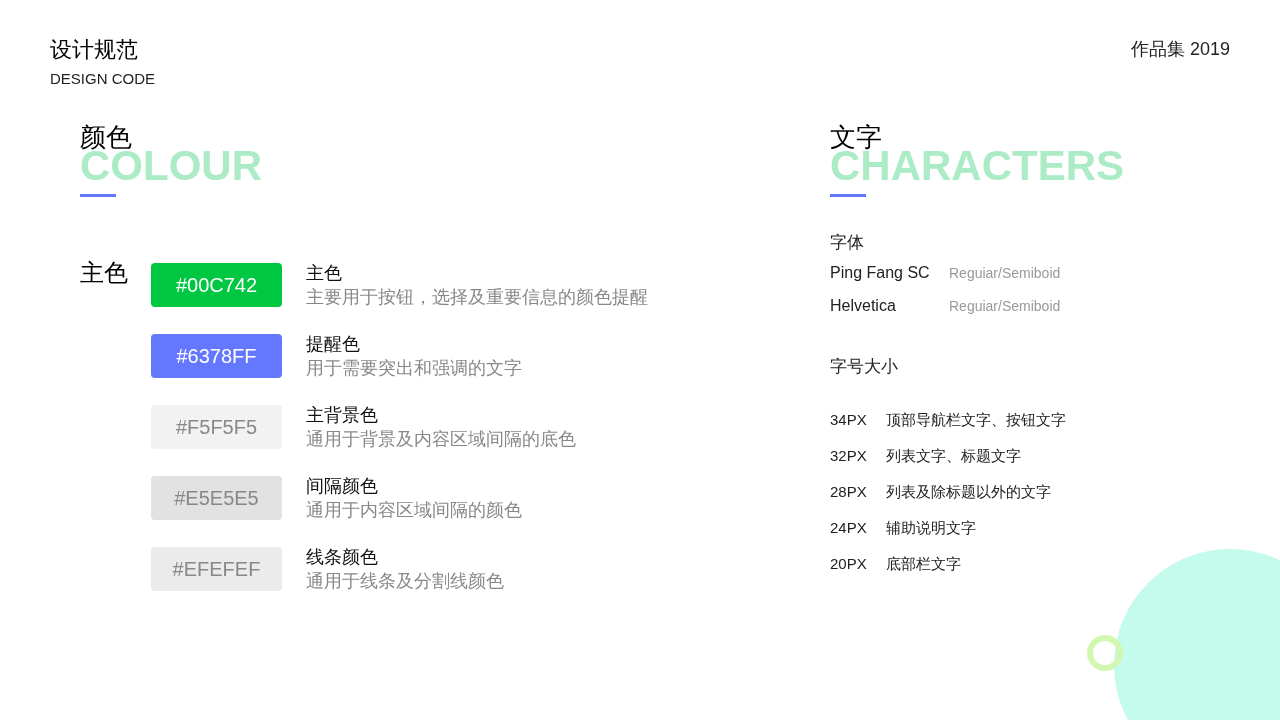 Image resolution: width=1280 pixels, height=720 pixels. What do you see at coordinates (477, 297) in the screenshot?
I see `color-description: 主要用于按钮，选择及重要信息的颜色提醒` at bounding box center [477, 297].